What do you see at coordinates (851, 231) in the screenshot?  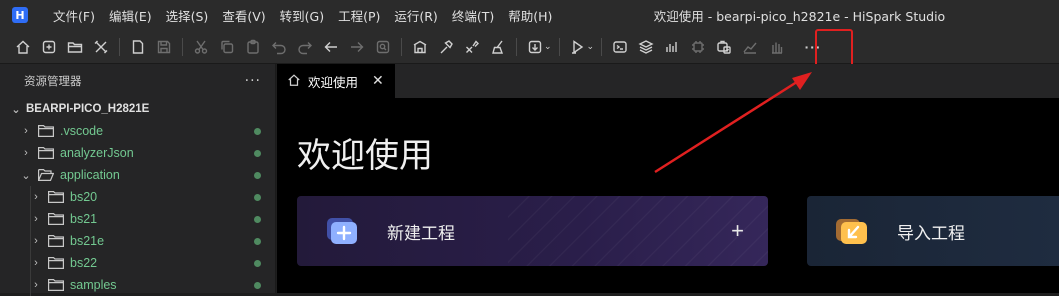 I see `import-project-icon` at bounding box center [851, 231].